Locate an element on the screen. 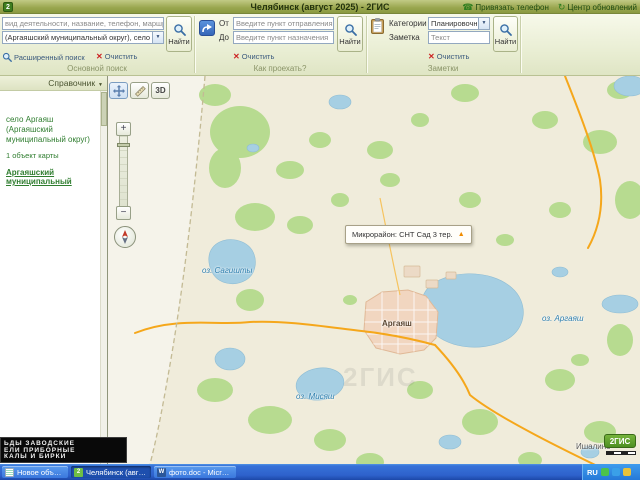  ad-banner: ЬДЫ ЗАВОДСКИЕ ЕЛИ ПРИБОРНЫЕ КАЛЫ И БИРКИ is located at coordinates (63, 450).